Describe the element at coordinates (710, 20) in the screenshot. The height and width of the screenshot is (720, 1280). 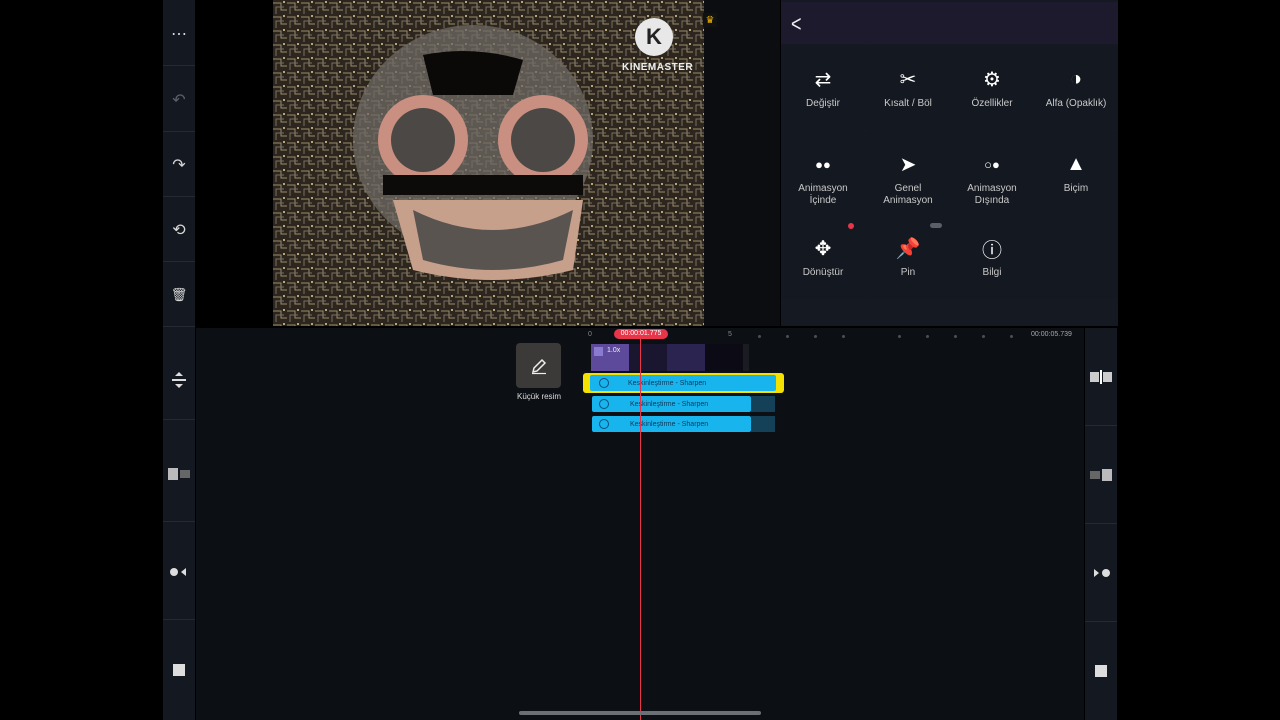
I see `premium-crown-icon: ♛` at that location.